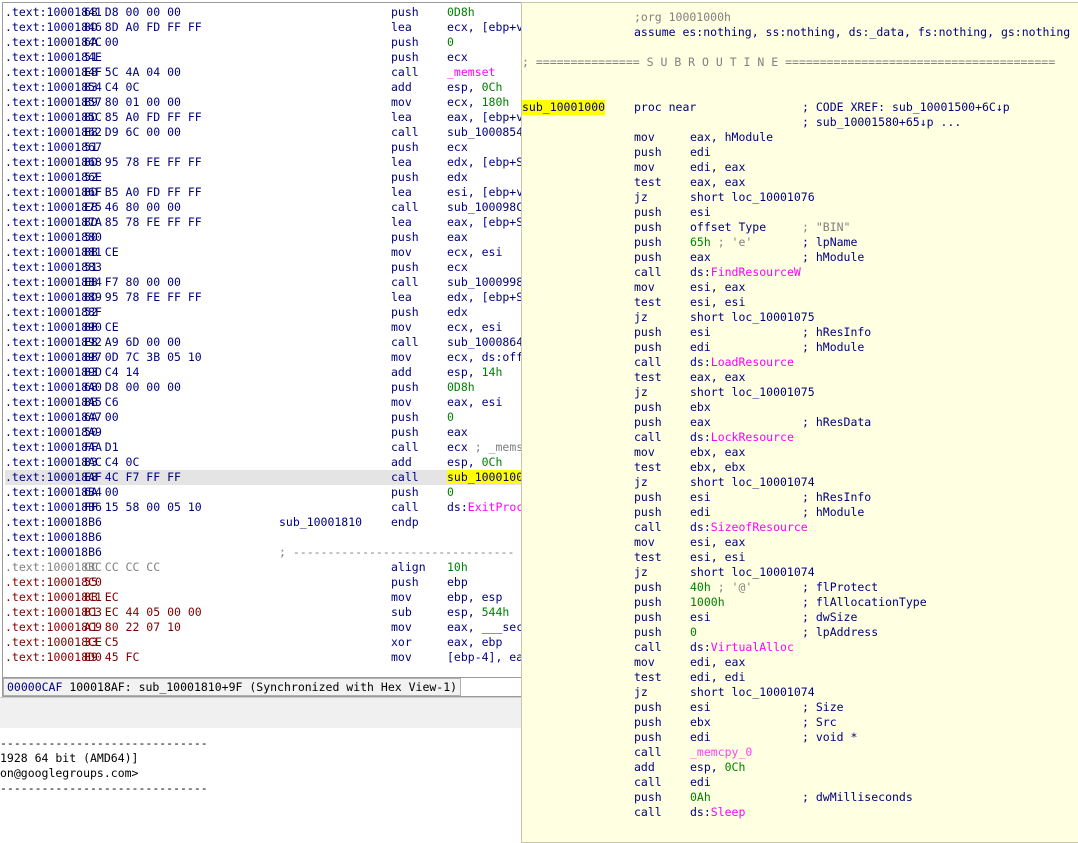 The height and width of the screenshot is (843, 1078). What do you see at coordinates (263, 447) in the screenshot?
I see `disasm-row: .text:100018AA FF D1 call ecx ; _mems` at bounding box center [263, 447].